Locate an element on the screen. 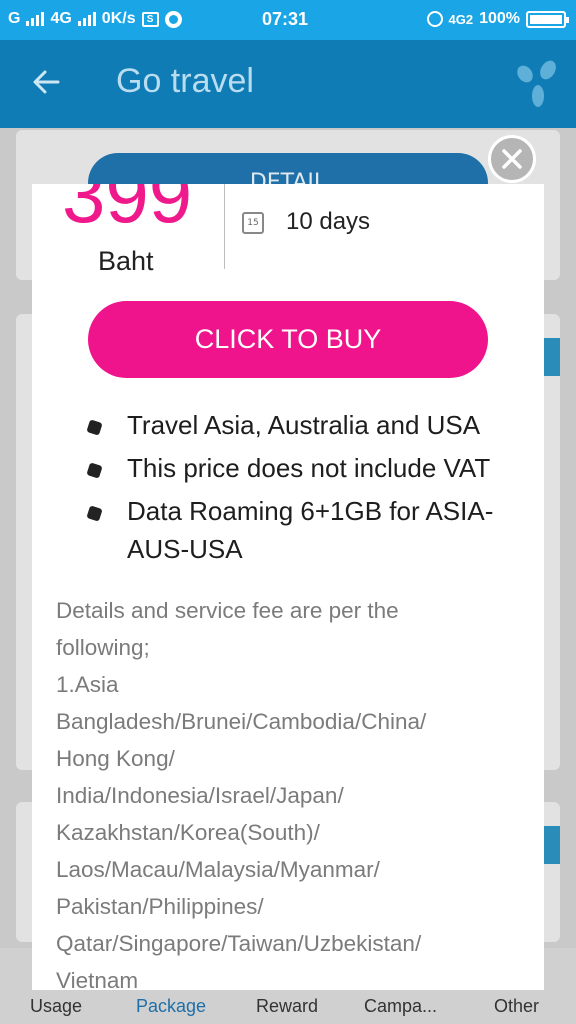 The height and width of the screenshot is (1024, 576). network-speed: 0K/s is located at coordinates (118, 18).